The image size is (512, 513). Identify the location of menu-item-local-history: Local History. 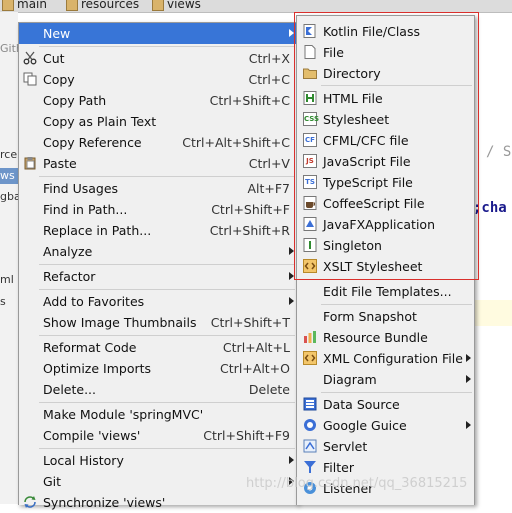
(158, 460).